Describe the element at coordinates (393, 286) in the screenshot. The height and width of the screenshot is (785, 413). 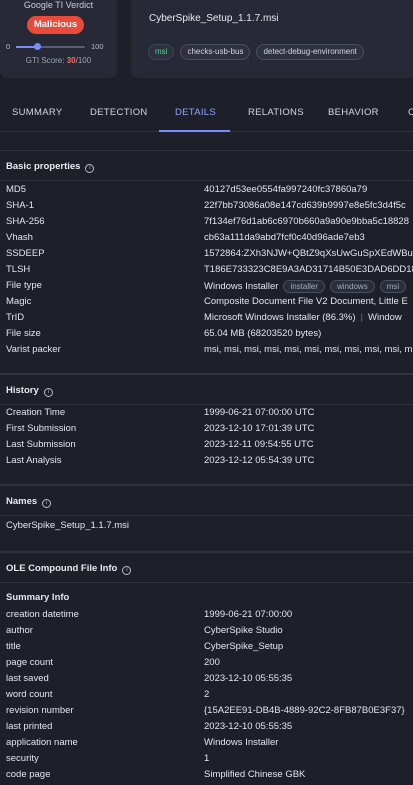
I see `file-type-tag: msi` at that location.